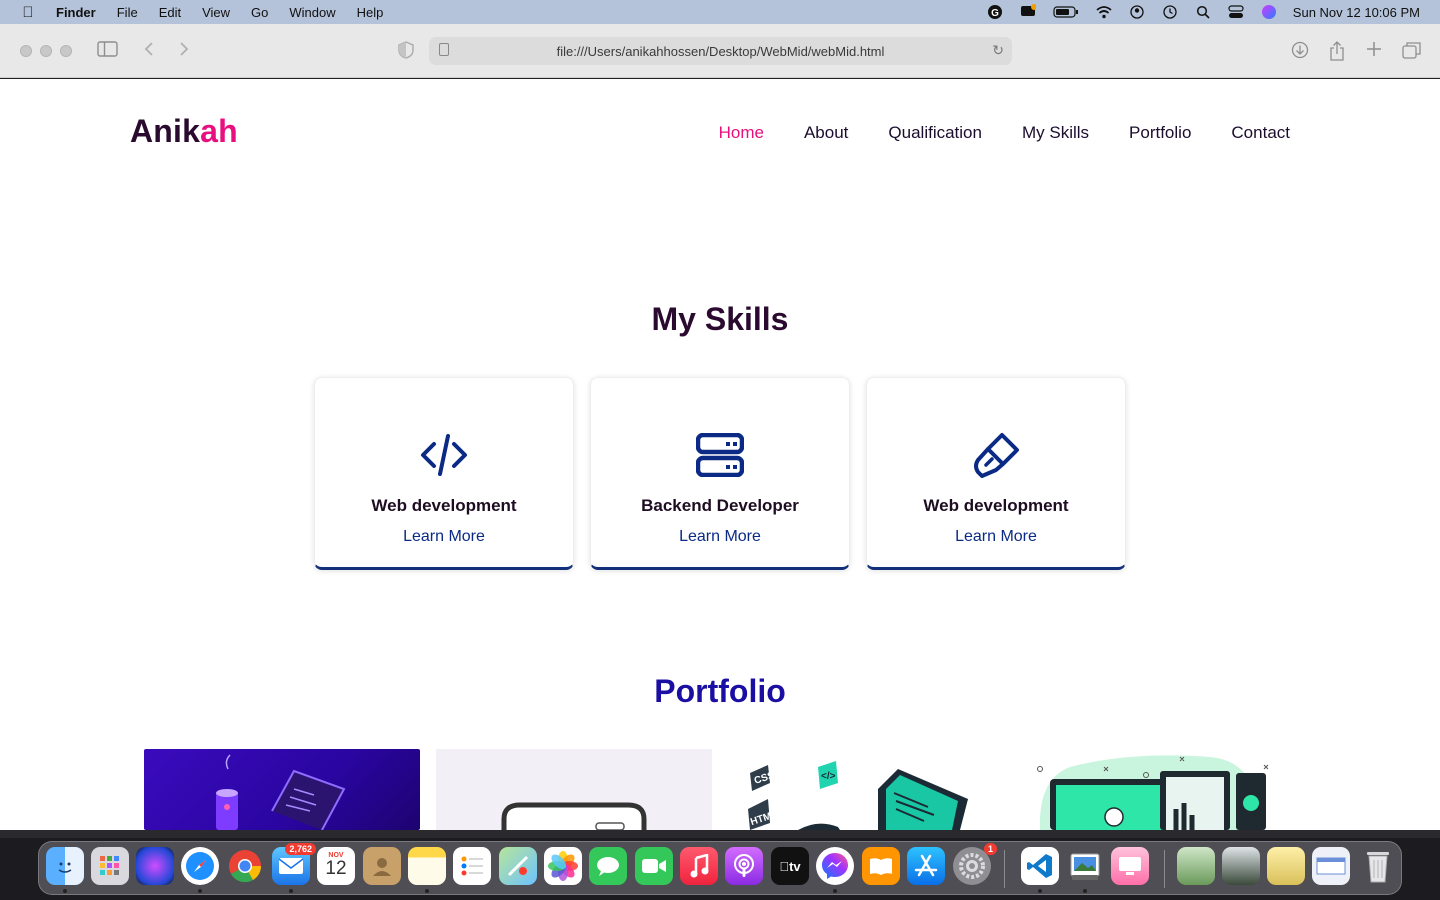 The image size is (1440, 900). I want to click on notes-icon, so click(427, 866).